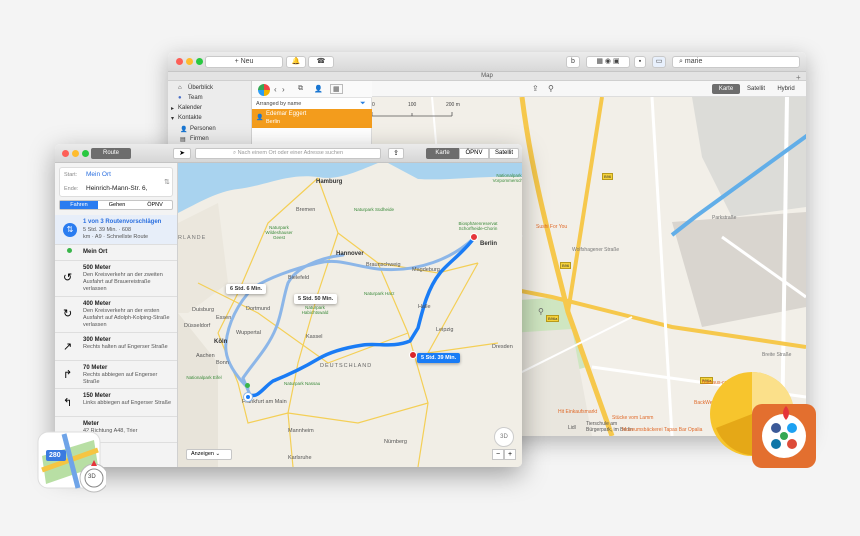 The image size is (860, 536). What do you see at coordinates (204, 377) in the screenshot?
I see `park-eifel: Nationalpark Eifel` at bounding box center [204, 377].